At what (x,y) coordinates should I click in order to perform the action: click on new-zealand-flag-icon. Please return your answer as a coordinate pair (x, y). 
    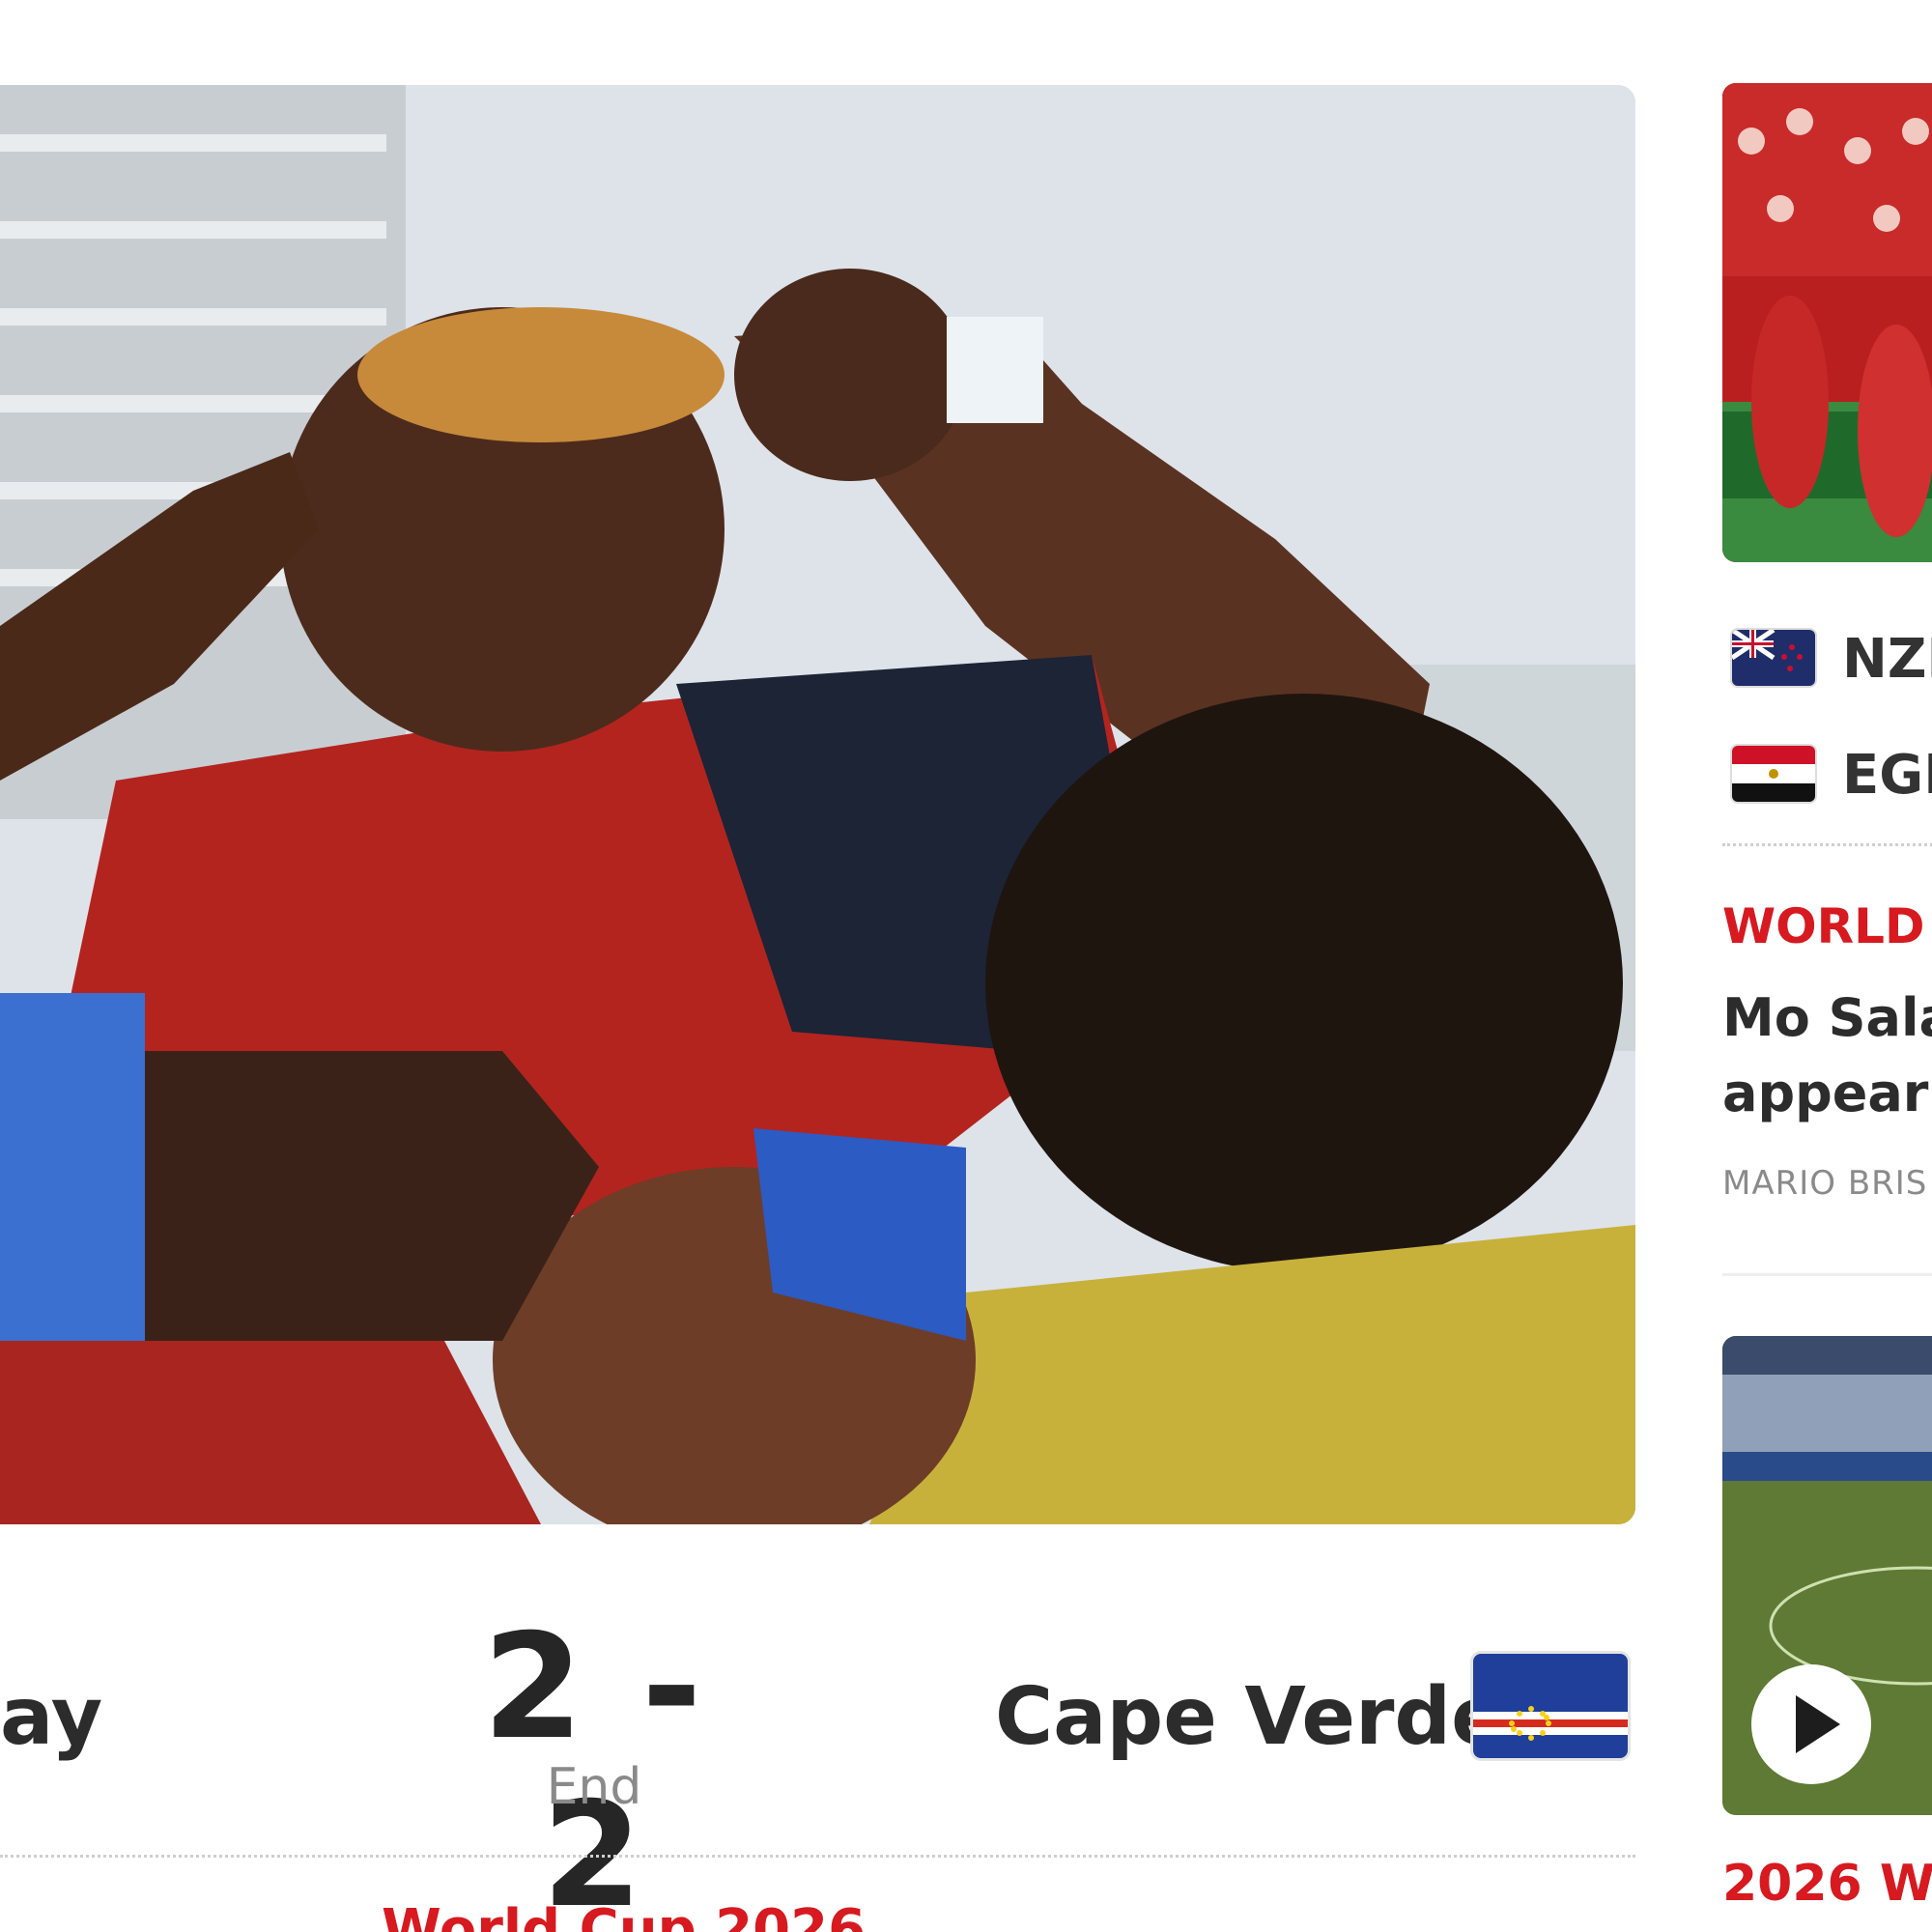
    Looking at the image, I should click on (1773, 658).